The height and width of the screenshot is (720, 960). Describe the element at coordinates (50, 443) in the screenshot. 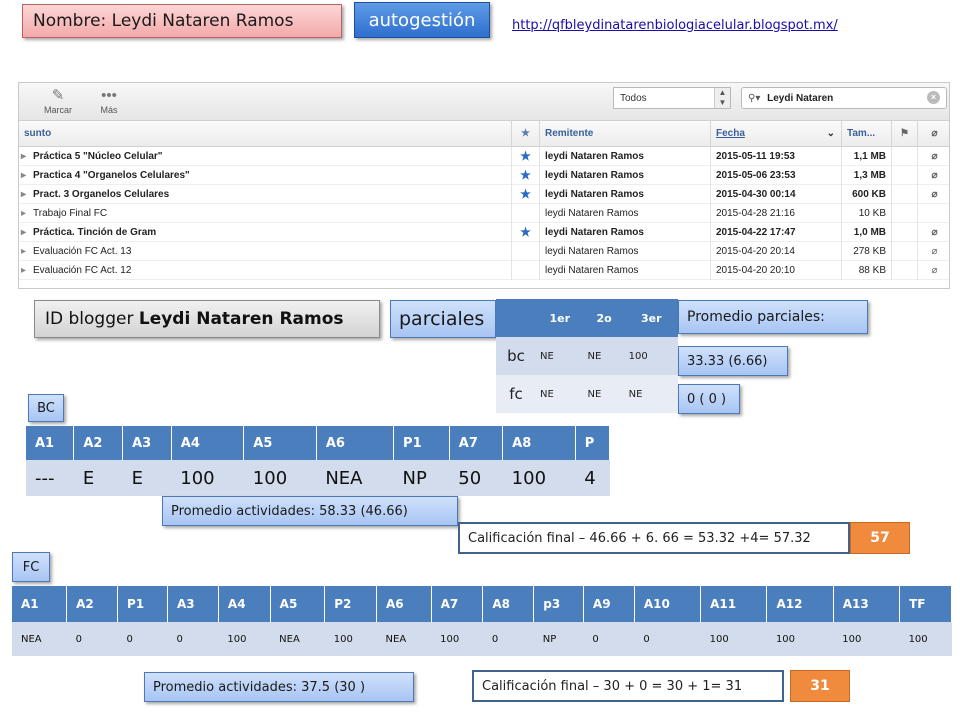

I see `bc-header-cell: A1` at that location.